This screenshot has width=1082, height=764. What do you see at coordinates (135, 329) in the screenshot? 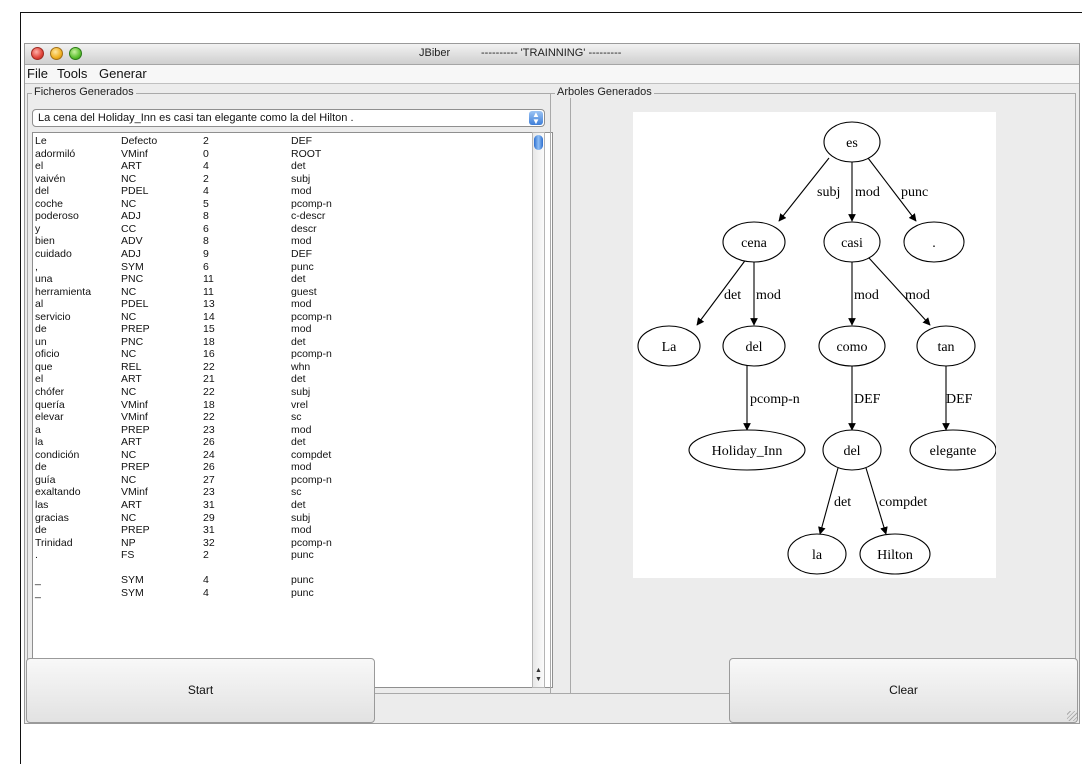
I see `token-pos: PREP` at bounding box center [135, 329].